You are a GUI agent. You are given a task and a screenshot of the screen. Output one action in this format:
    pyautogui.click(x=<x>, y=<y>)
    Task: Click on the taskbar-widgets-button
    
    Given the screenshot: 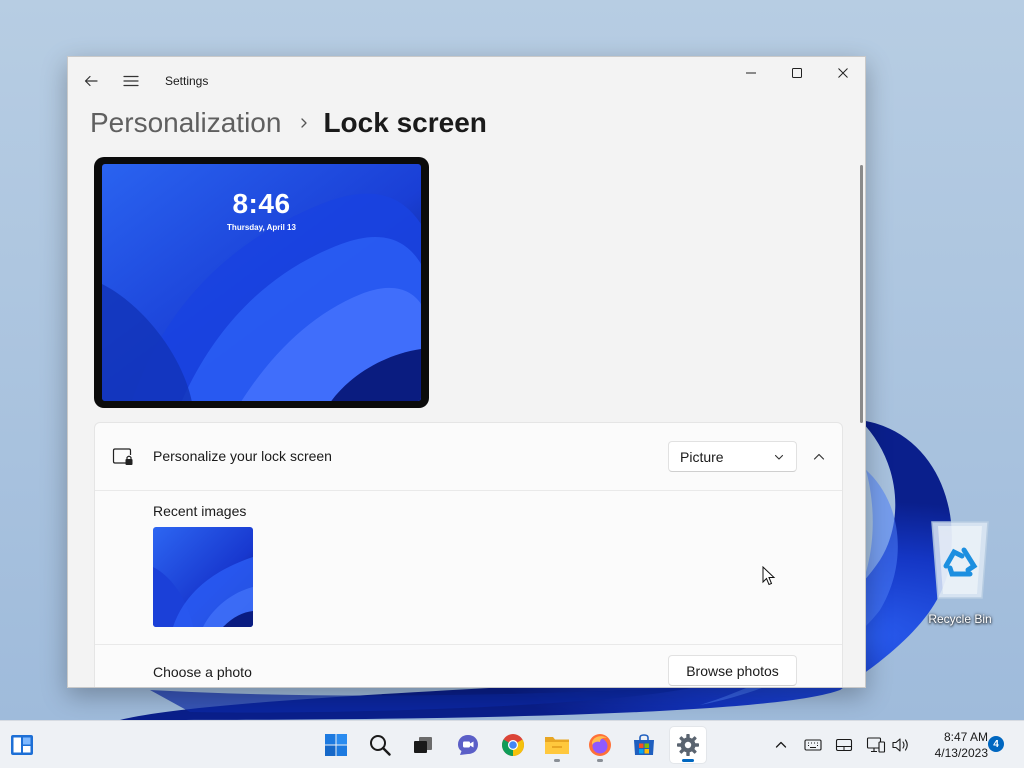 What is the action you would take?
    pyautogui.click(x=22, y=745)
    